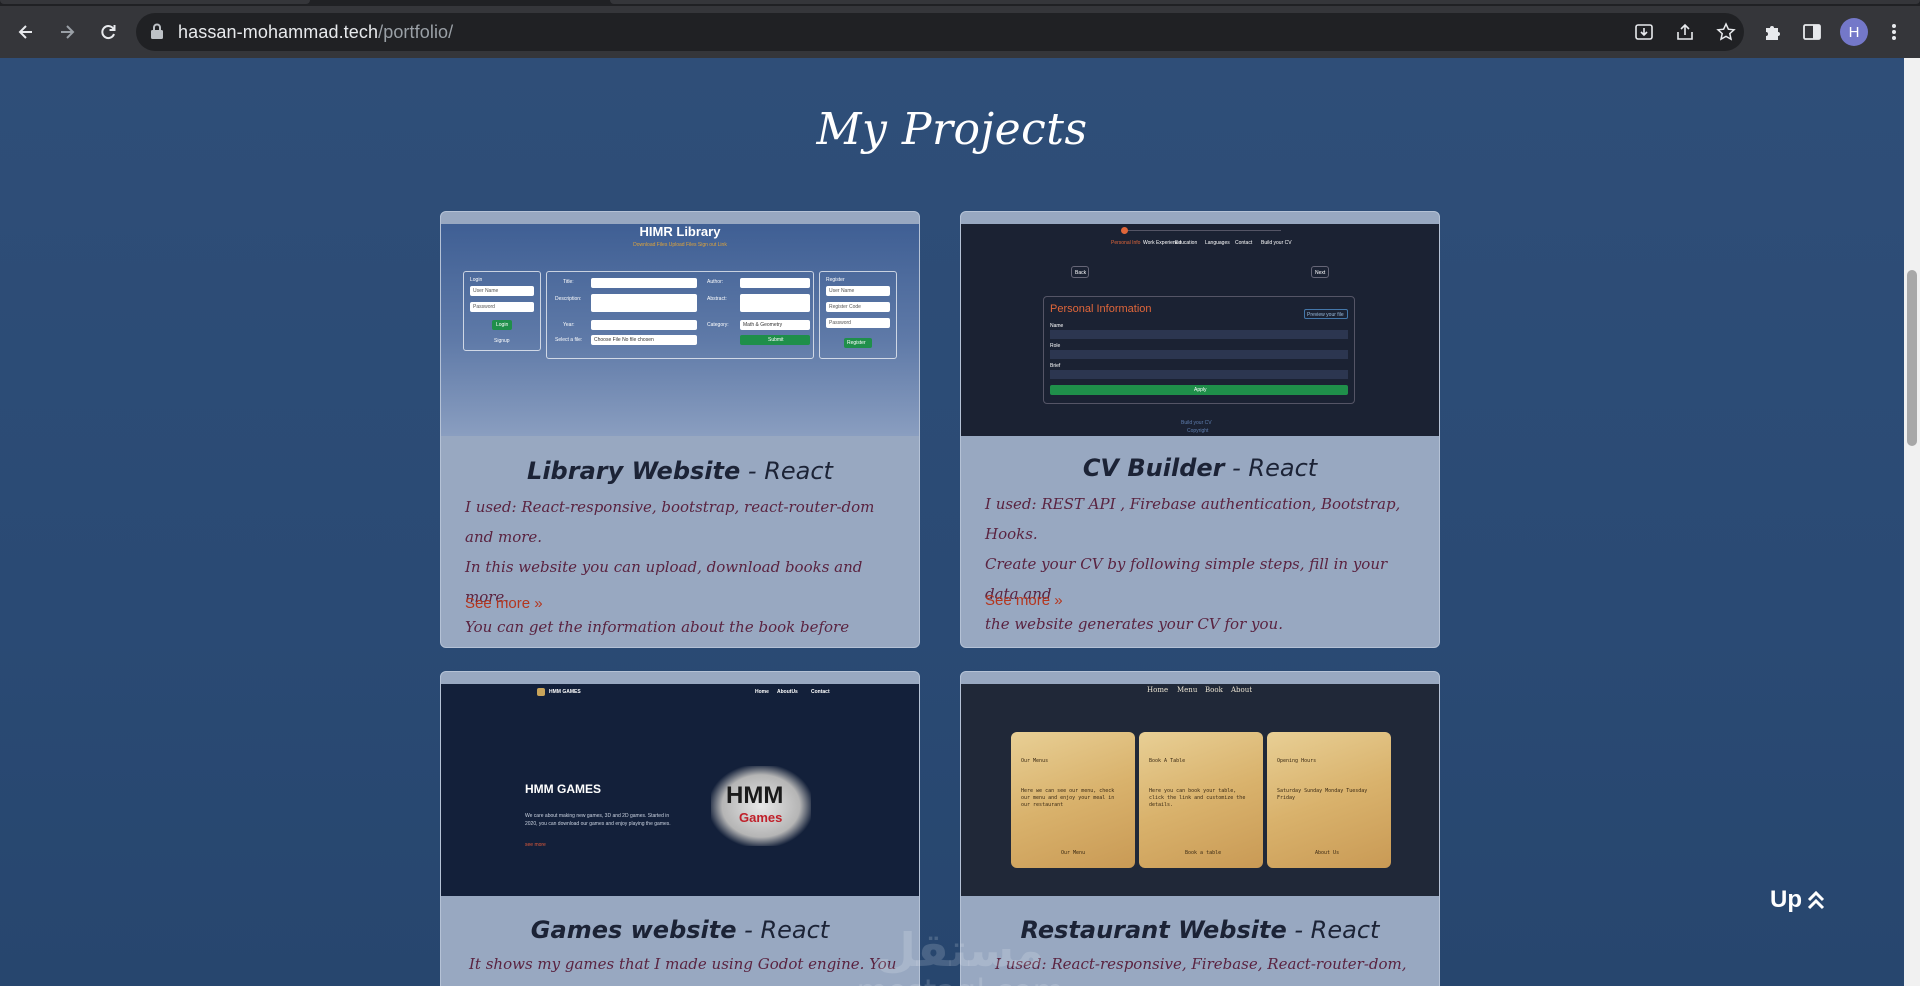 The height and width of the screenshot is (986, 1920). I want to click on profile-avatar: H, so click(1854, 32).